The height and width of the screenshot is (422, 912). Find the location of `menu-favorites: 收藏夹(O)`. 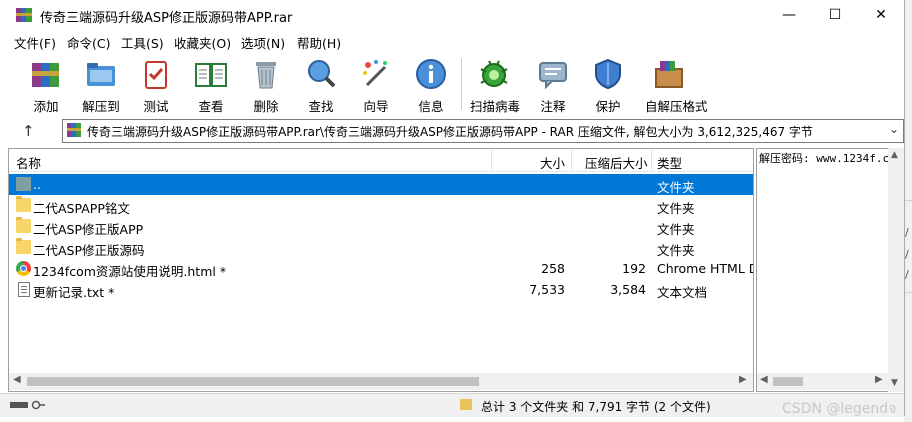

menu-favorites: 收藏夹(O) is located at coordinates (202, 42).